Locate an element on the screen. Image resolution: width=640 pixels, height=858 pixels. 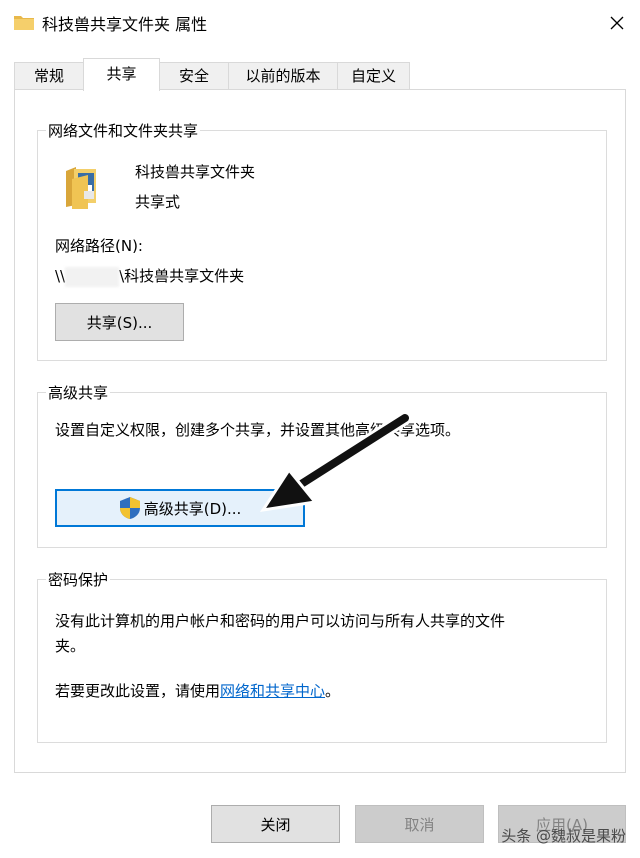
watermark: 头条 @魏叔是果粉 is located at coordinates (563, 836).